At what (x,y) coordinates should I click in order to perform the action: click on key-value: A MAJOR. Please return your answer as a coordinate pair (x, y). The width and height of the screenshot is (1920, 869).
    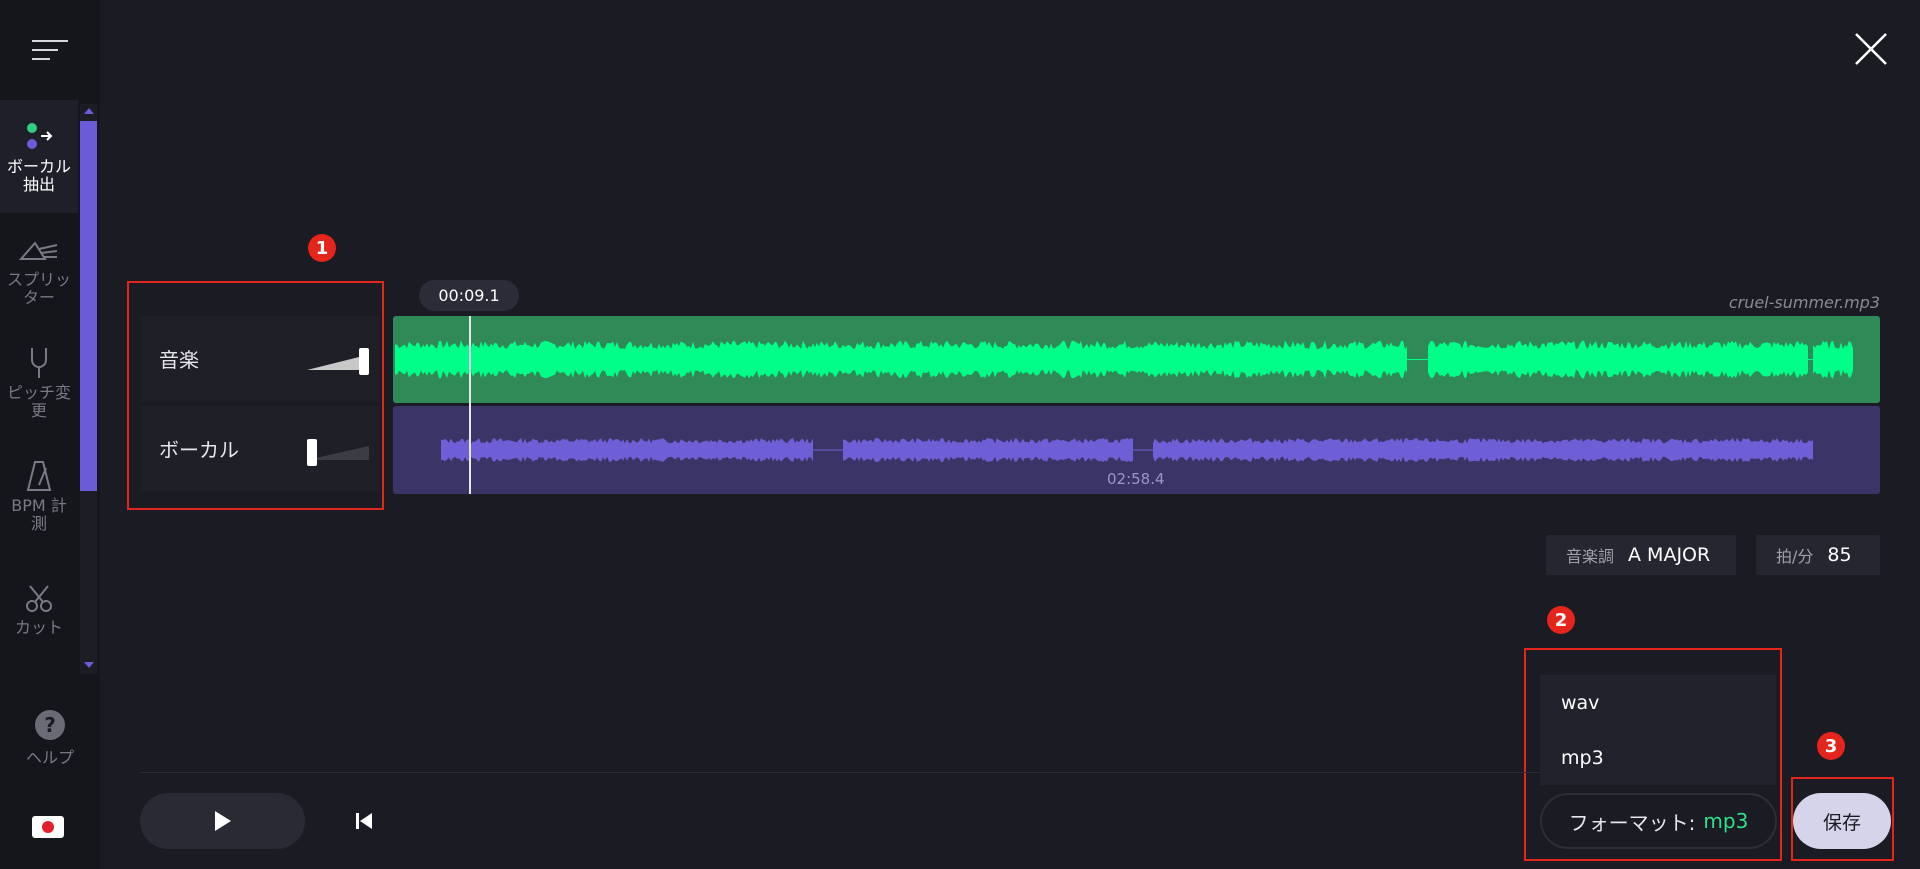
    Looking at the image, I should click on (1669, 555).